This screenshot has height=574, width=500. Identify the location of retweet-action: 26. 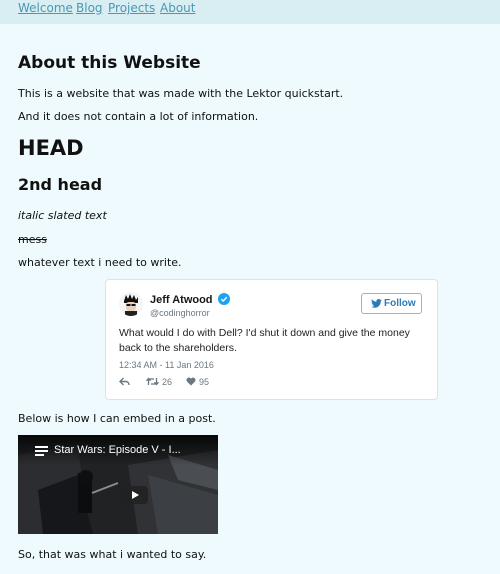
(163, 382).